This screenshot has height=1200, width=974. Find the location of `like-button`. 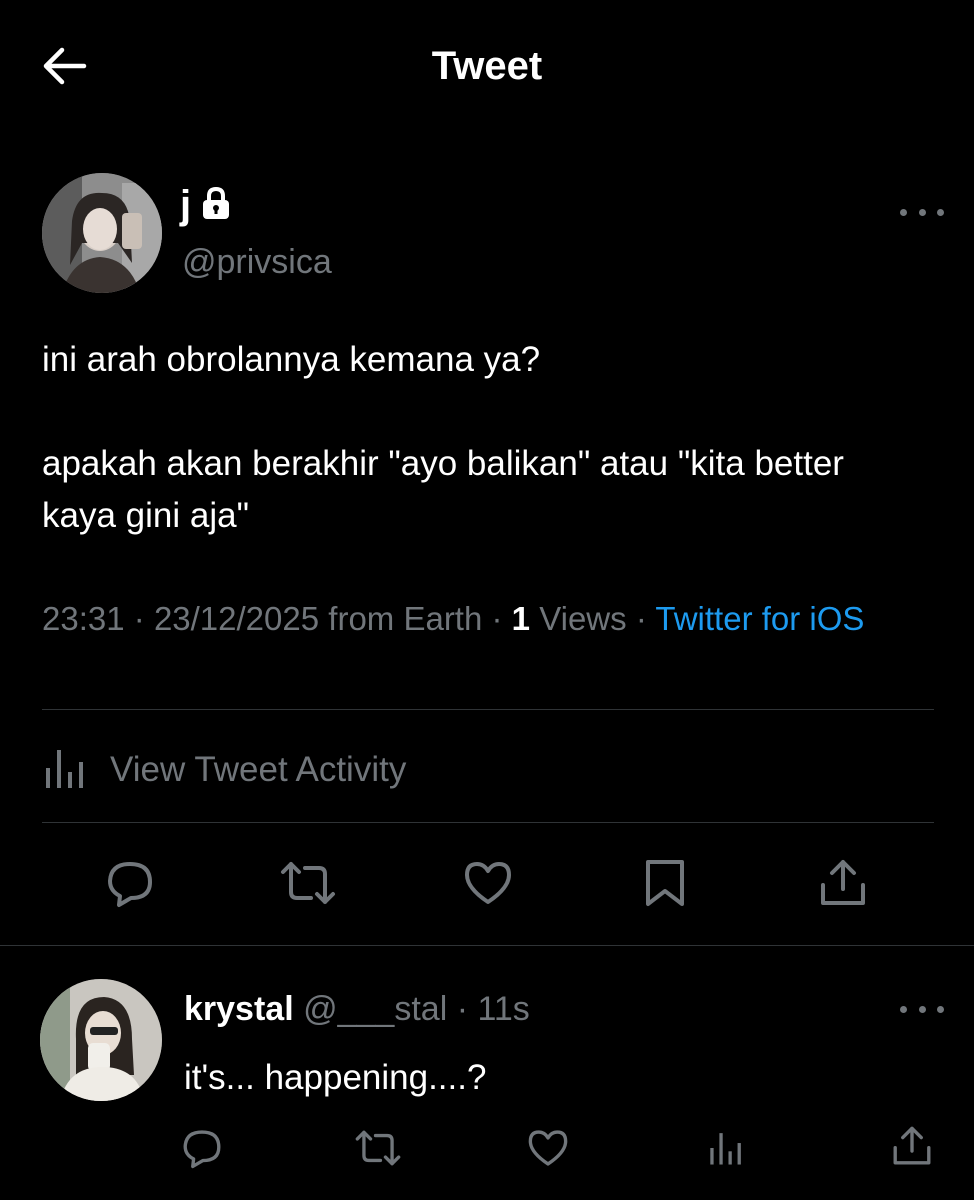

like-button is located at coordinates (488, 885).